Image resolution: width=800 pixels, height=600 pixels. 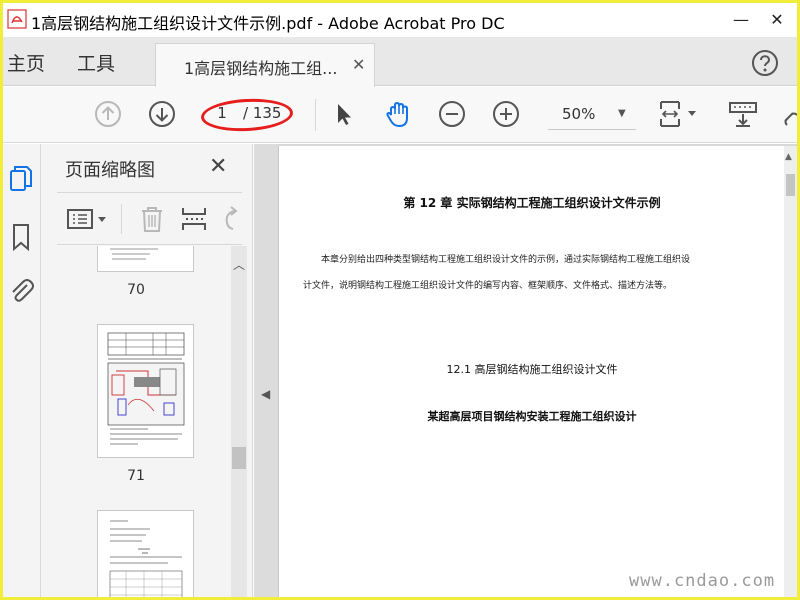 I want to click on document-scrollbar, so click(x=790, y=371).